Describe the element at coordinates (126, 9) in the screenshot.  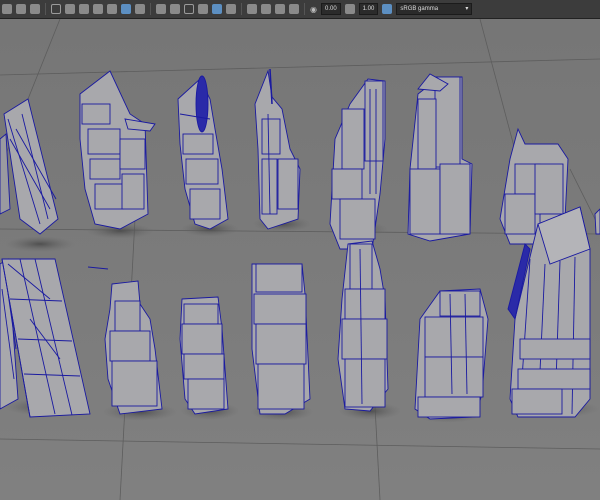
I see `wireframe-icon` at that location.